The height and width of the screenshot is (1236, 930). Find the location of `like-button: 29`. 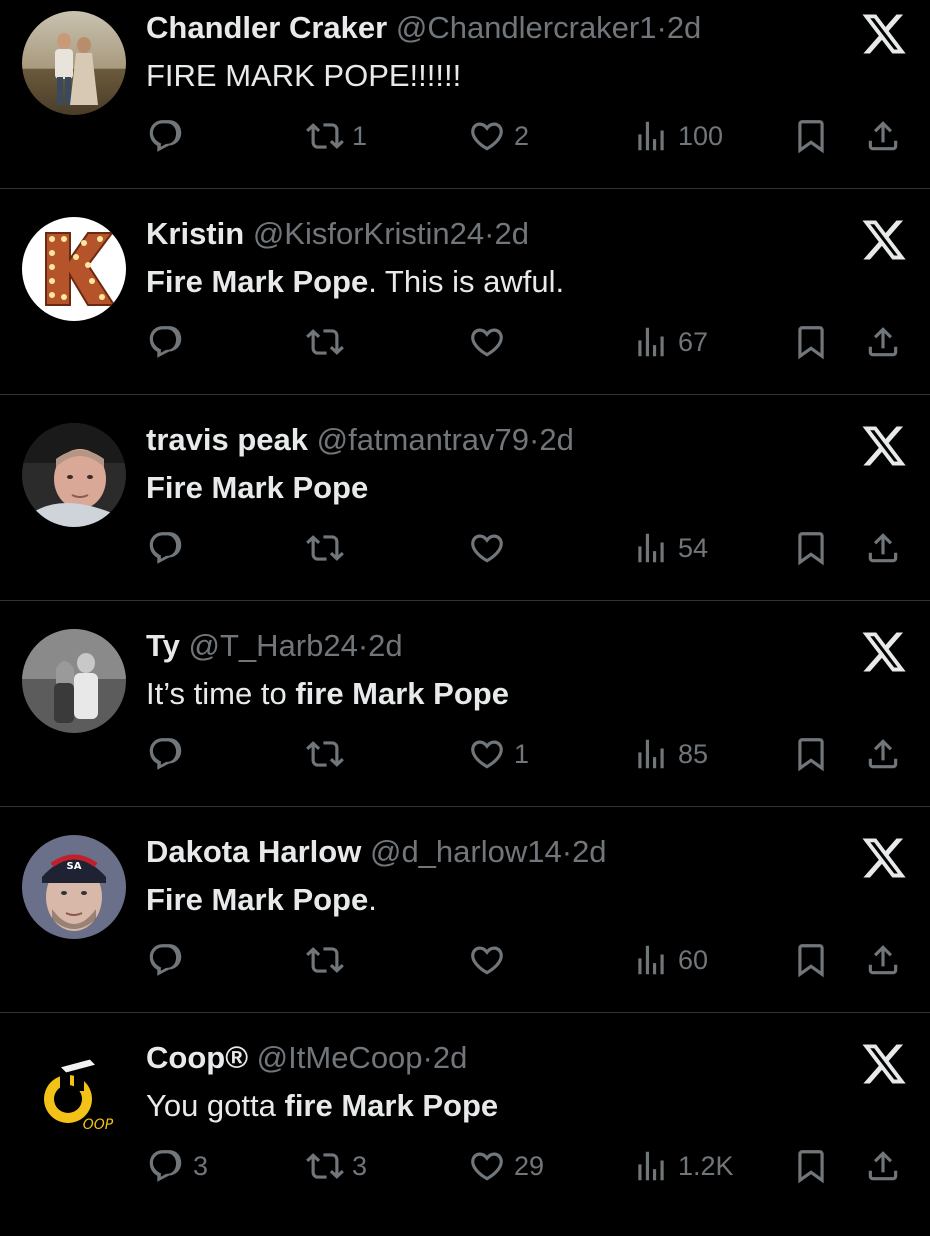

like-button: 29 is located at coordinates (506, 1166).